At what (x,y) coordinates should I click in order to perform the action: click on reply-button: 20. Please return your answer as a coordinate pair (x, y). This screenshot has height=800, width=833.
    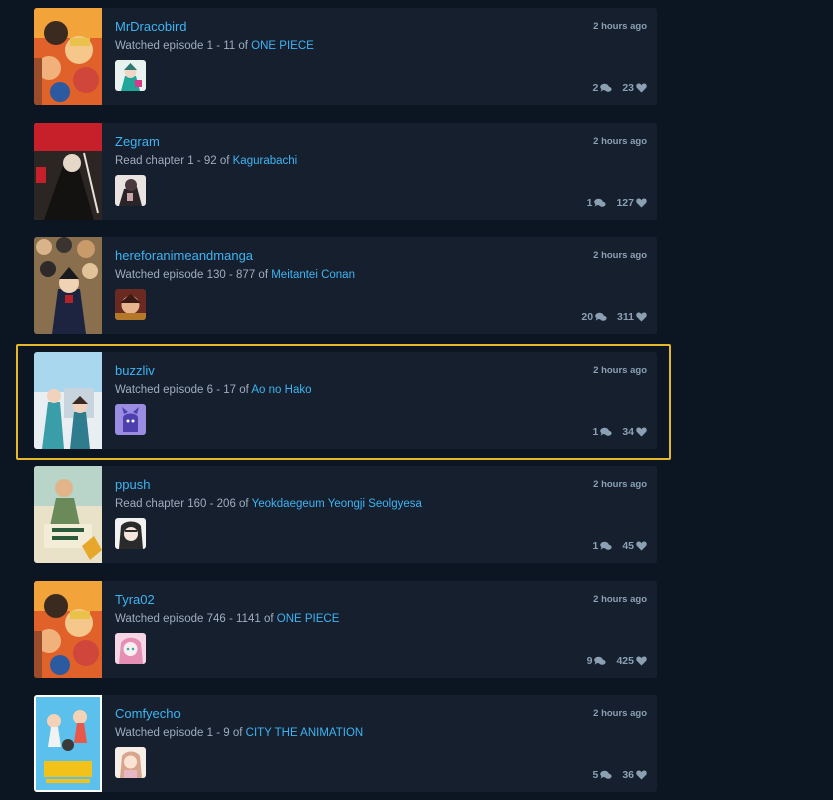
    Looking at the image, I should click on (594, 317).